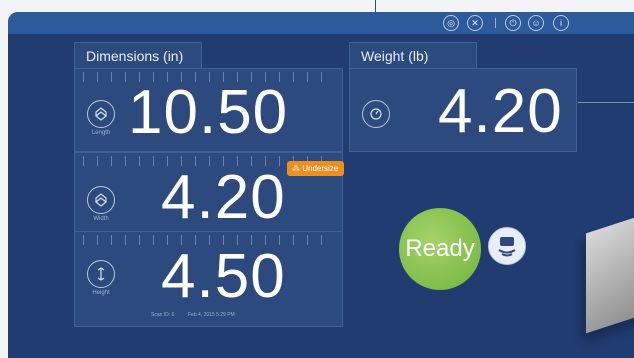  I want to click on undersize-badge: ⁂ Undersize, so click(316, 168).